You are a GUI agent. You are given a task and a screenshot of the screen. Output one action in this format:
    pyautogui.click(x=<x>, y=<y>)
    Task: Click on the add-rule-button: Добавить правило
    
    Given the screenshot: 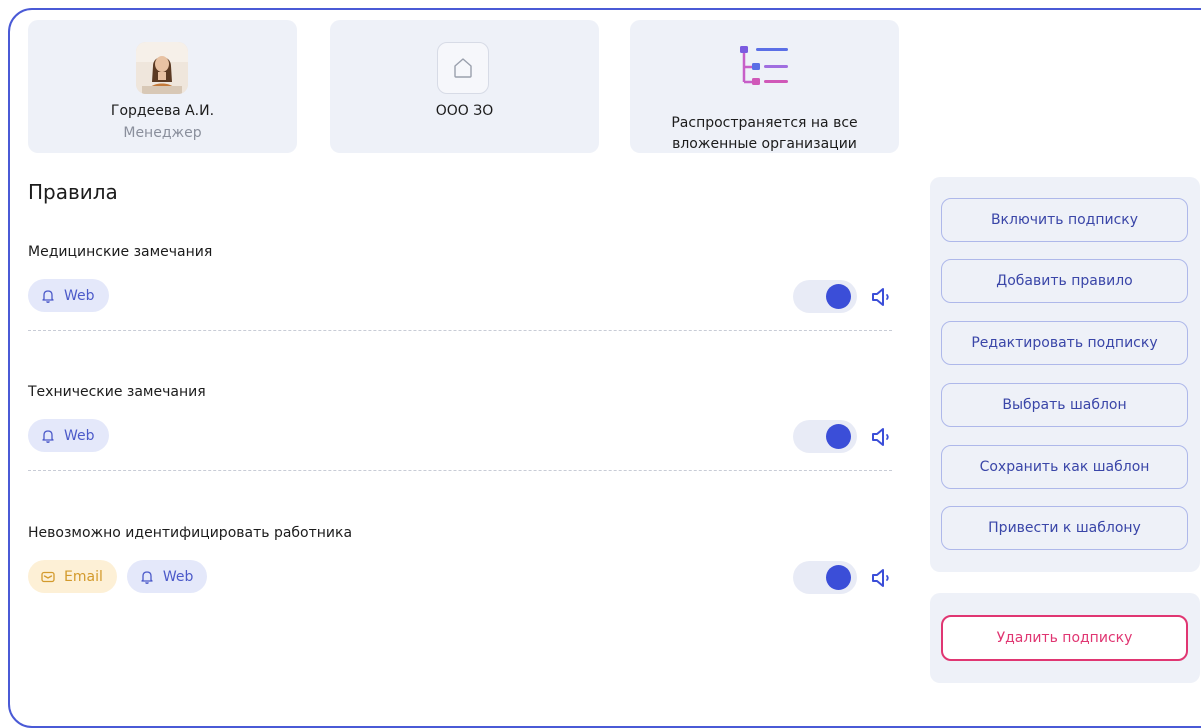 What is the action you would take?
    pyautogui.click(x=1064, y=281)
    